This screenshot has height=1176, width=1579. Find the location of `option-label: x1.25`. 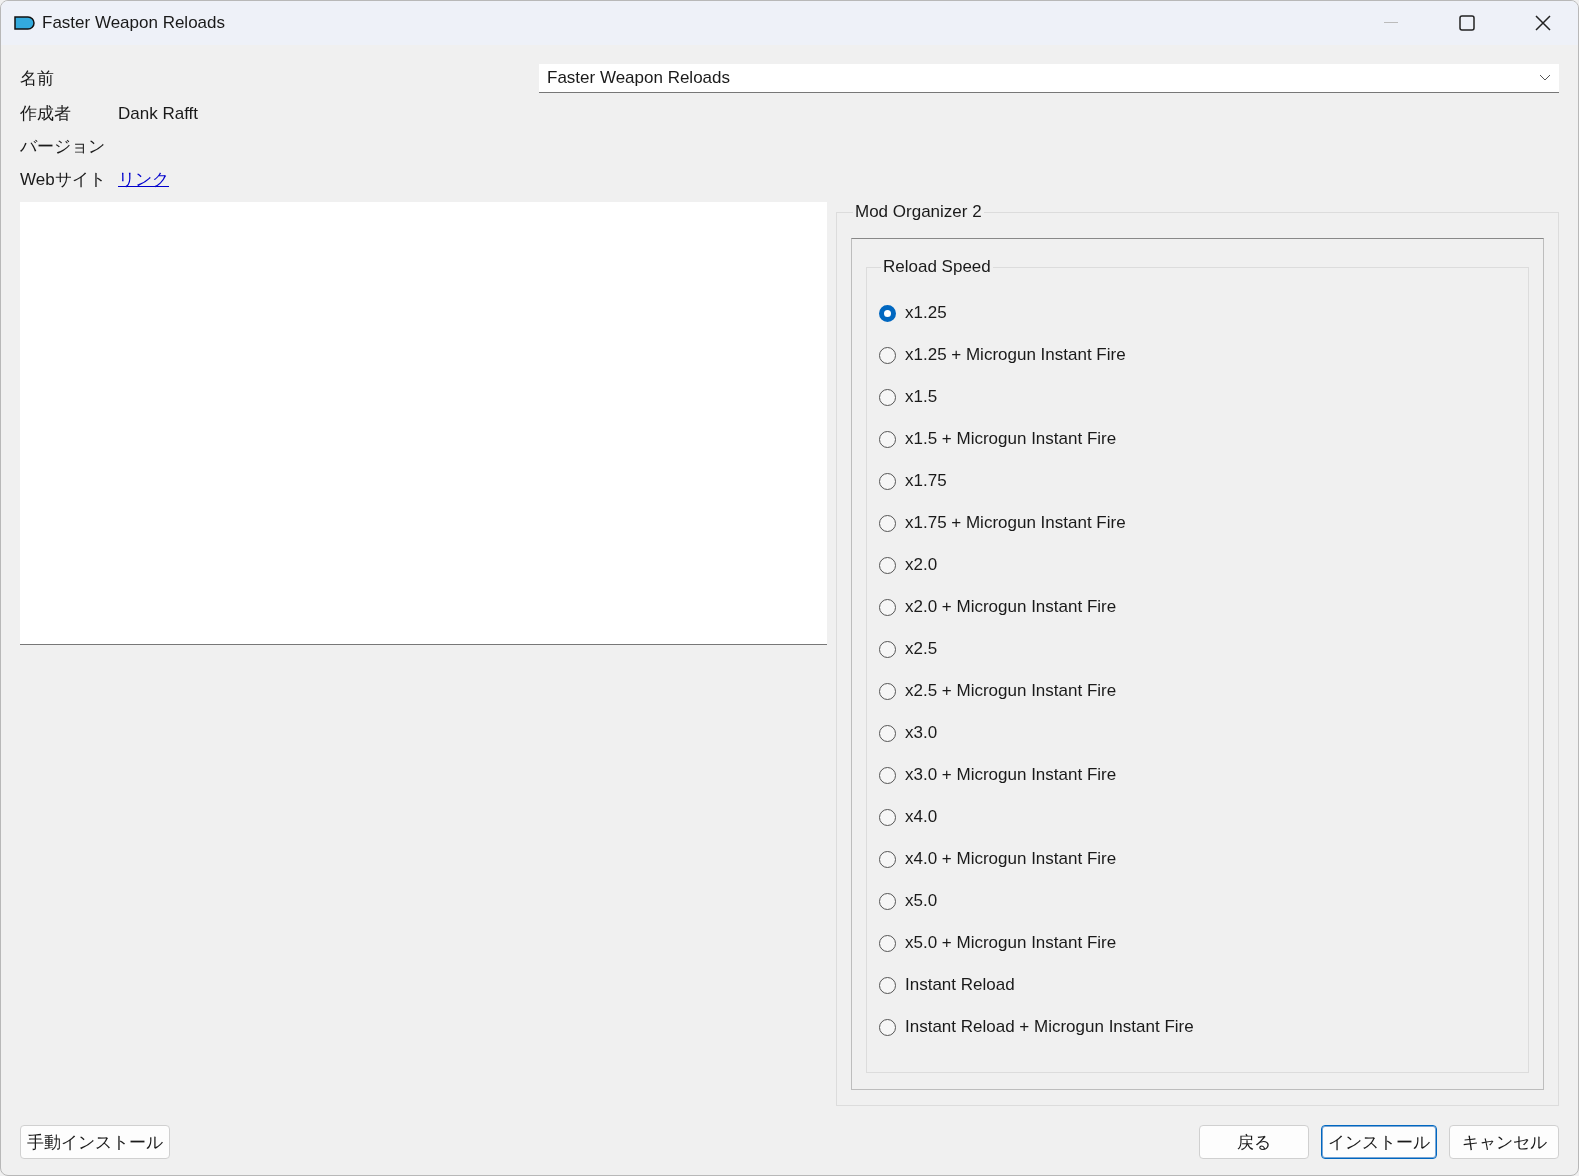

option-label: x1.25 is located at coordinates (926, 313).